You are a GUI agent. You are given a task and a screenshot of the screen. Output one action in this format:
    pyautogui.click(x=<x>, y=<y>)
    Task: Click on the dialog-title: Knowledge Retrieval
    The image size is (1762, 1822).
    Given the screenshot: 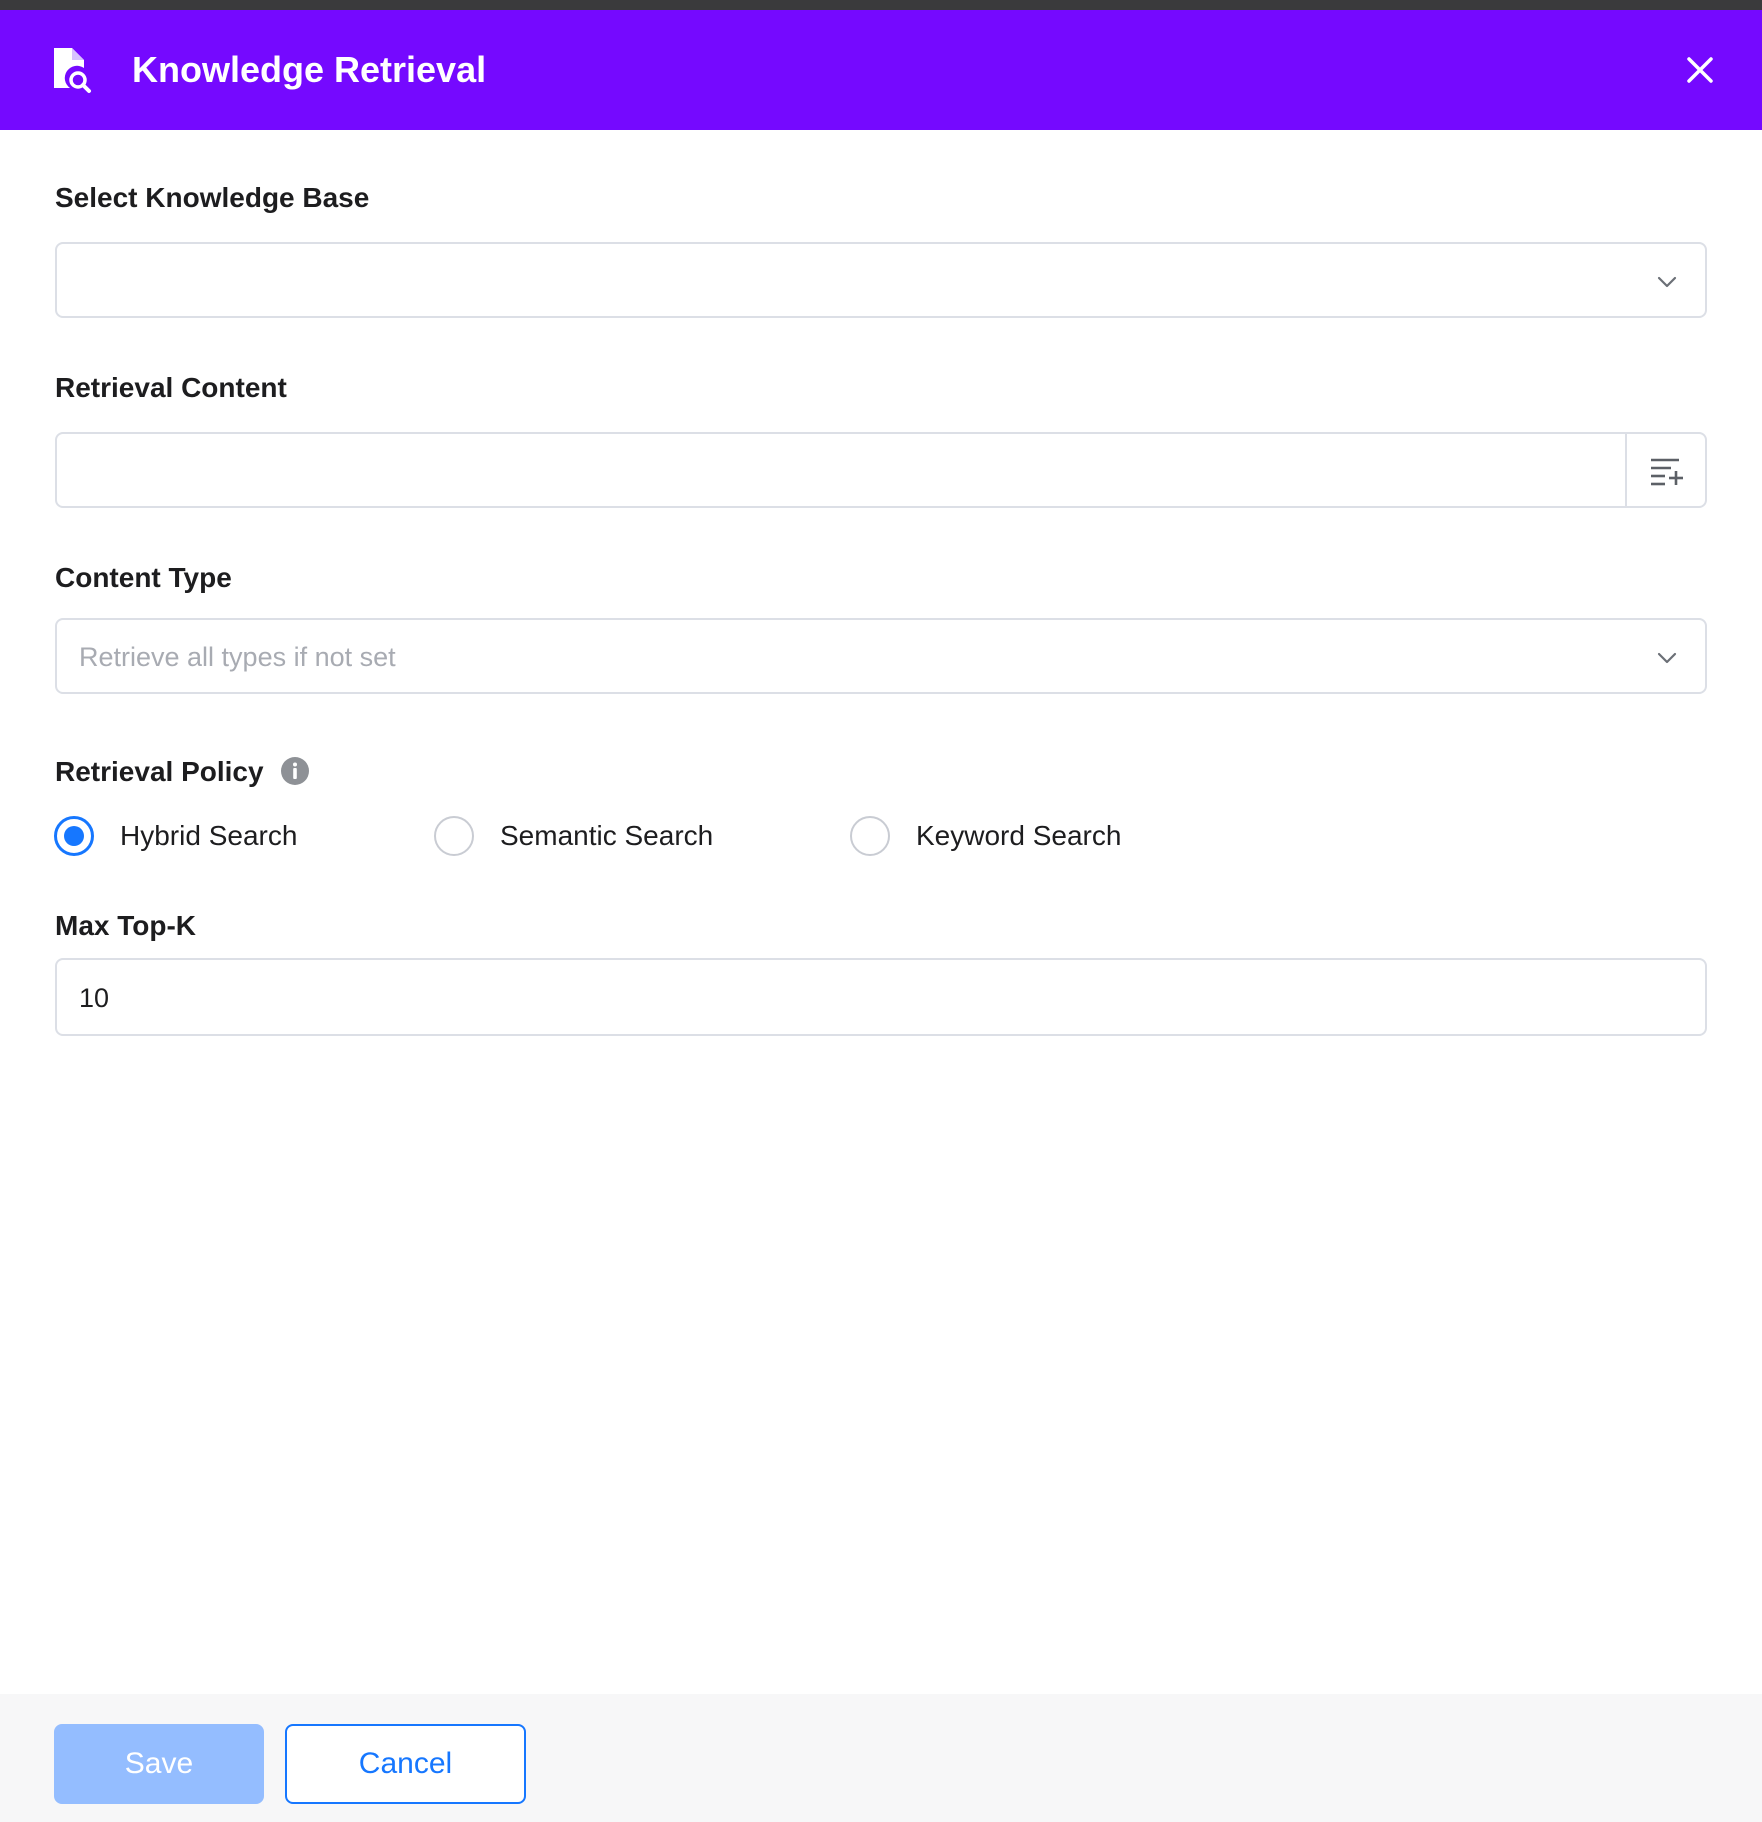 What is the action you would take?
    pyautogui.click(x=309, y=69)
    